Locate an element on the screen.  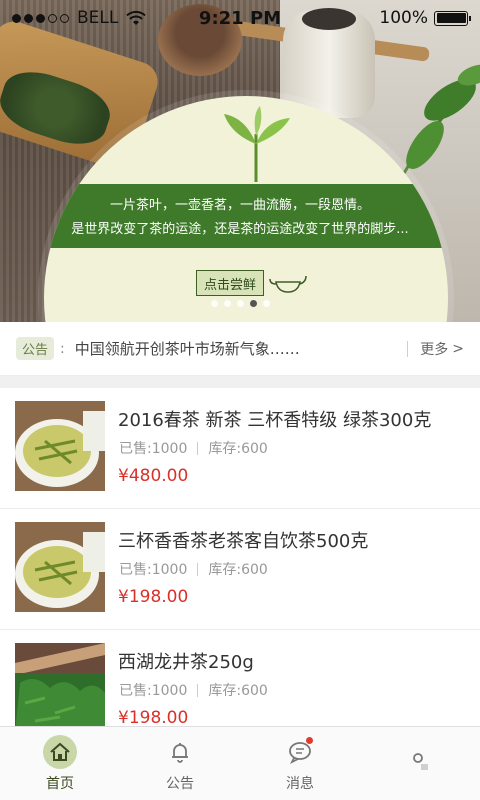
carrier-name: BELL is located at coordinates (98, 18).